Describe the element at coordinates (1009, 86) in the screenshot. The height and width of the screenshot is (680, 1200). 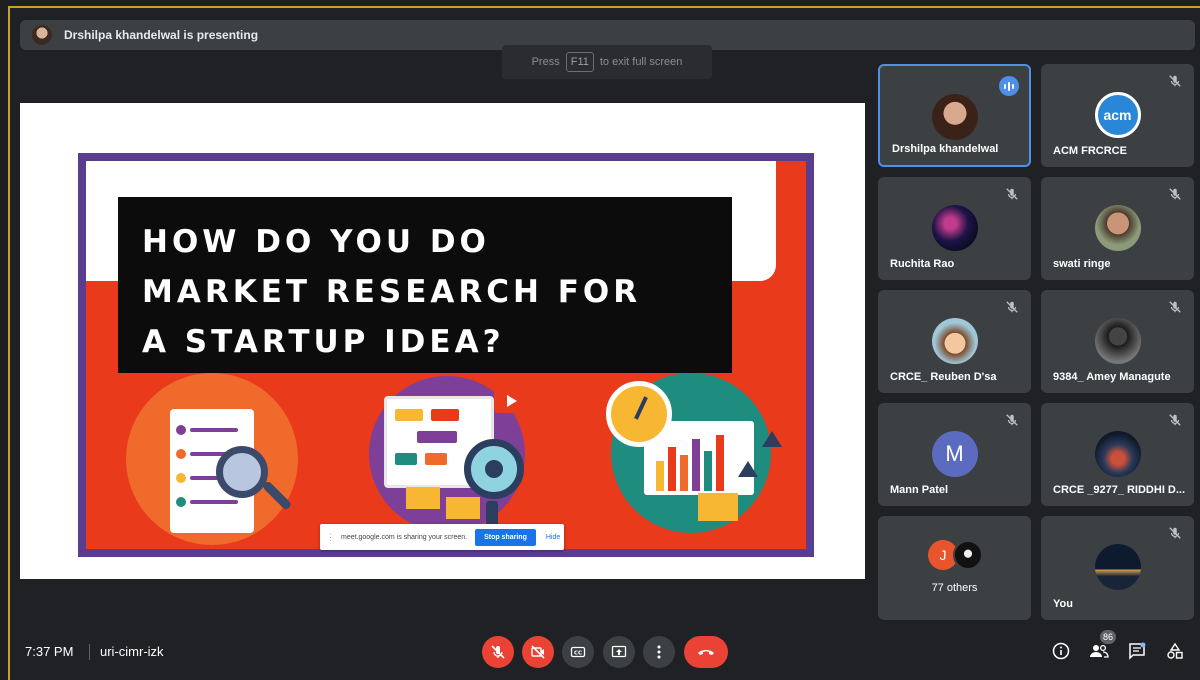
I see `speaking-indicator-icon` at that location.